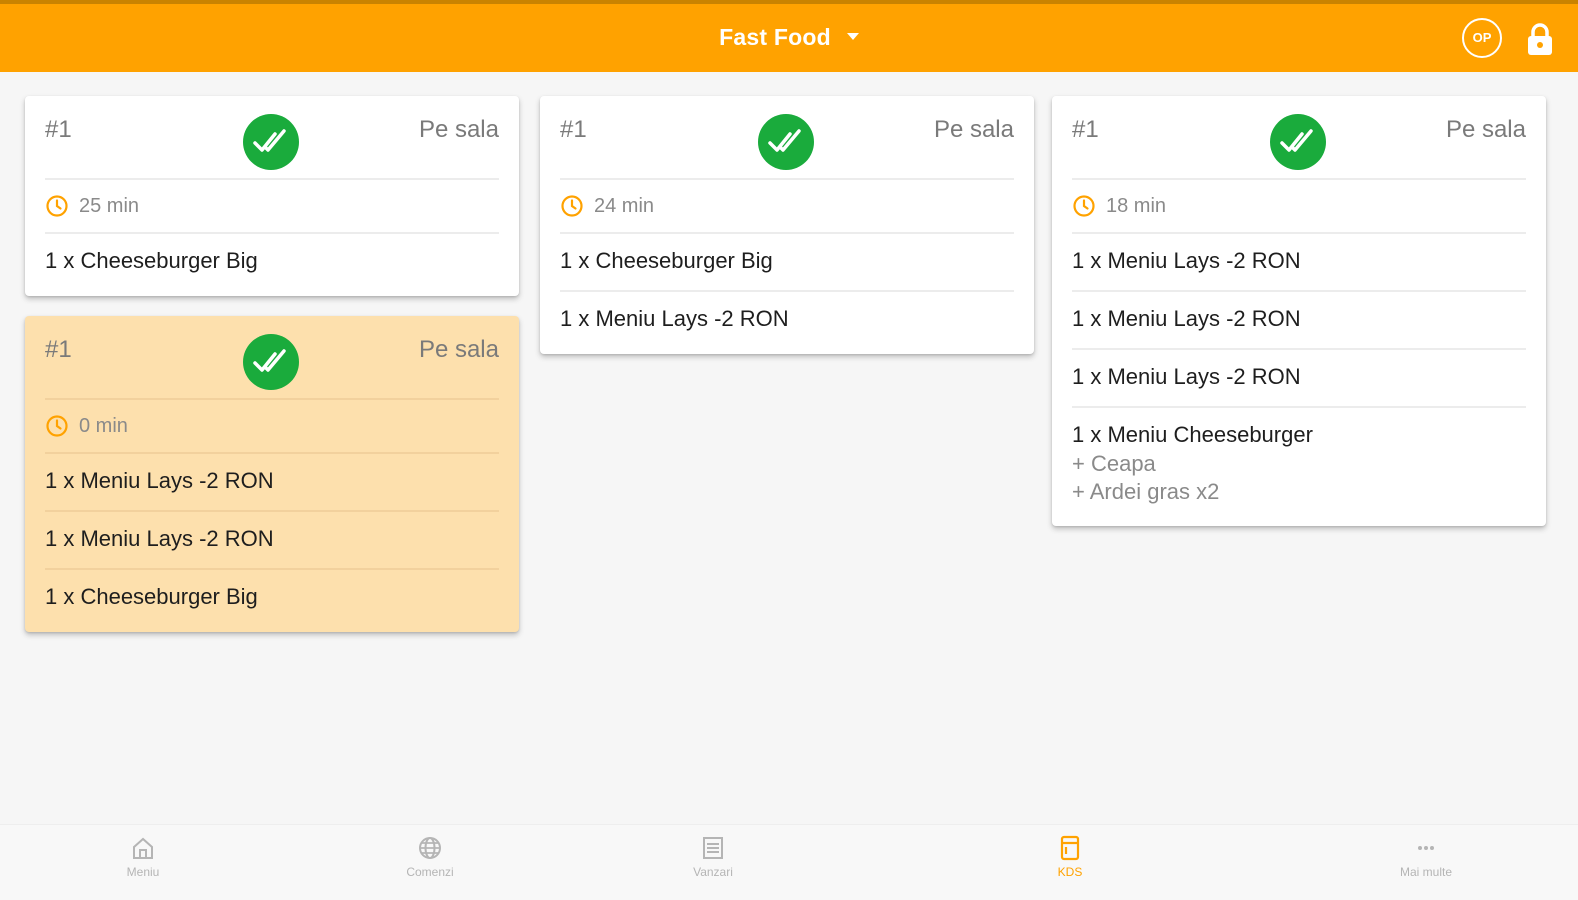  What do you see at coordinates (430, 872) in the screenshot?
I see `nav-item-label: Comenzi` at bounding box center [430, 872].